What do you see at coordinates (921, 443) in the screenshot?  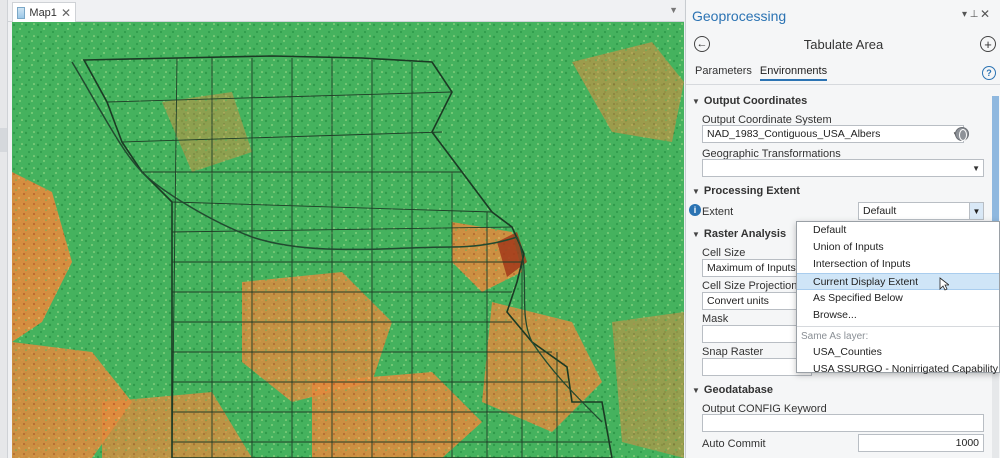 I see `auto-commit-field: 1000` at bounding box center [921, 443].